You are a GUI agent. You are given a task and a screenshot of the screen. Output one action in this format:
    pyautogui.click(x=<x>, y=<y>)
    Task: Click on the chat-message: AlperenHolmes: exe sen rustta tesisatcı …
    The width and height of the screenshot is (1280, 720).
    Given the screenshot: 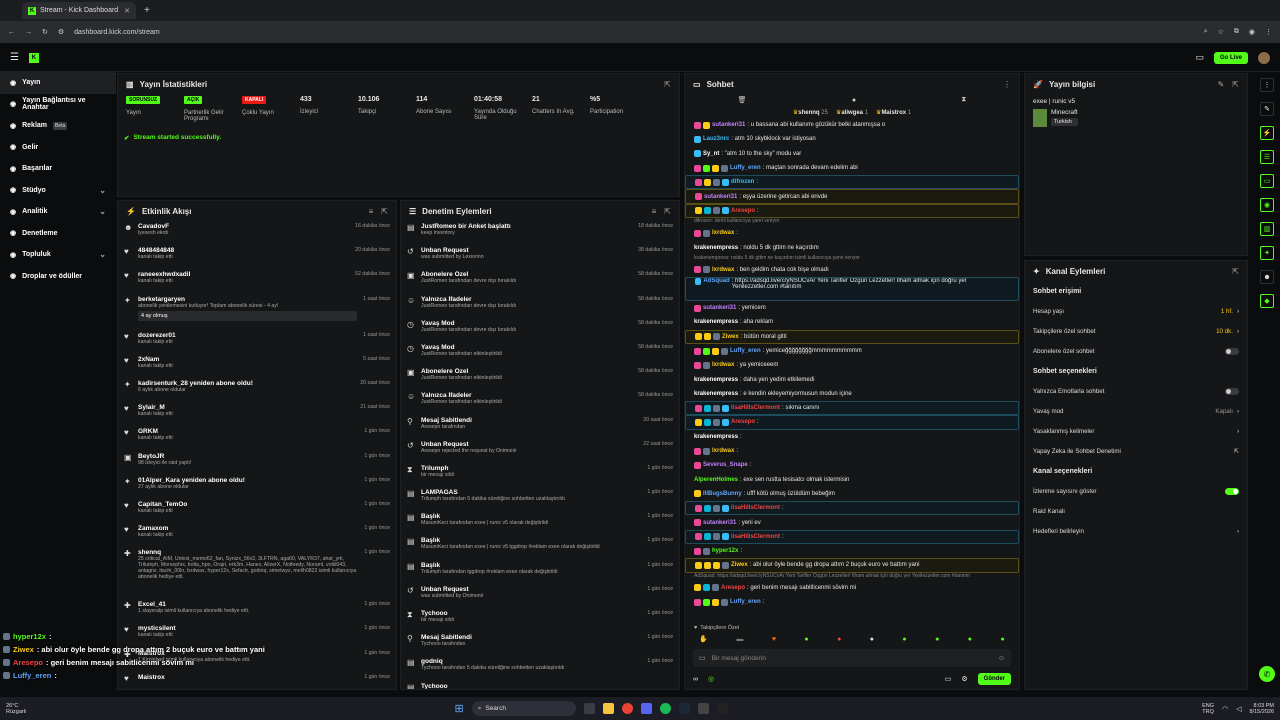 What is the action you would take?
    pyautogui.click(x=852, y=480)
    